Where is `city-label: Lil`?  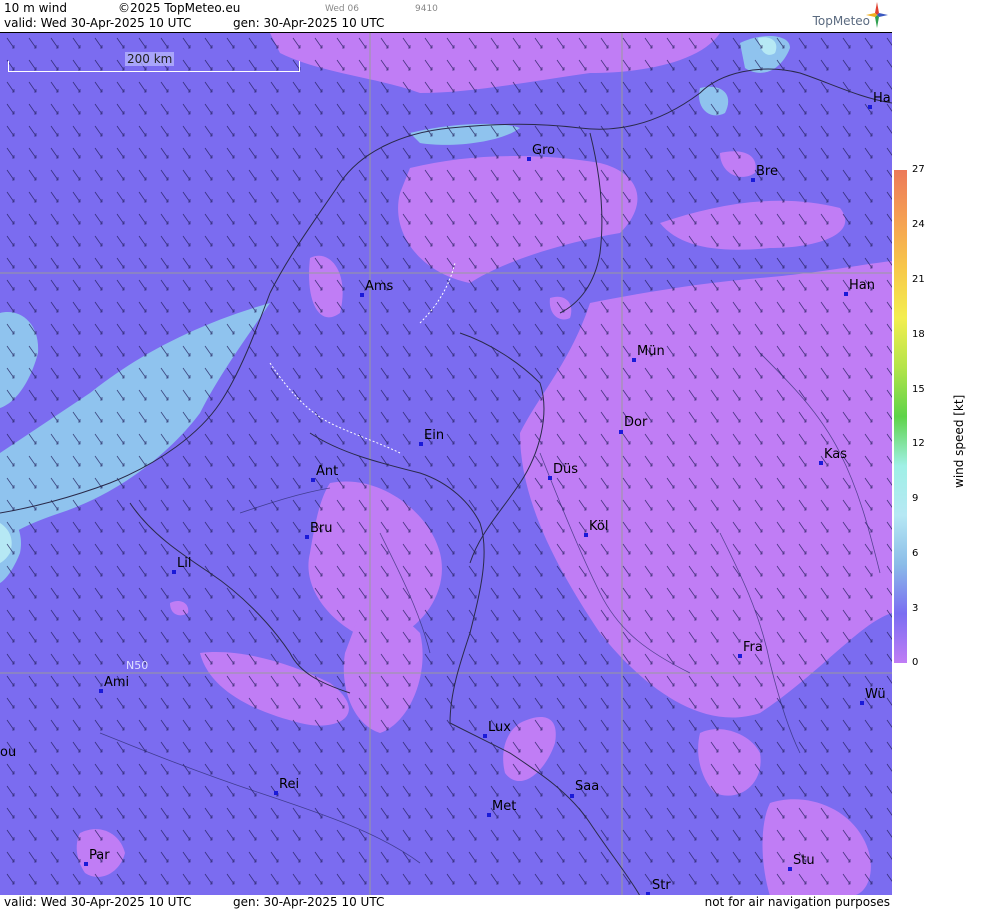 city-label: Lil is located at coordinates (184, 563).